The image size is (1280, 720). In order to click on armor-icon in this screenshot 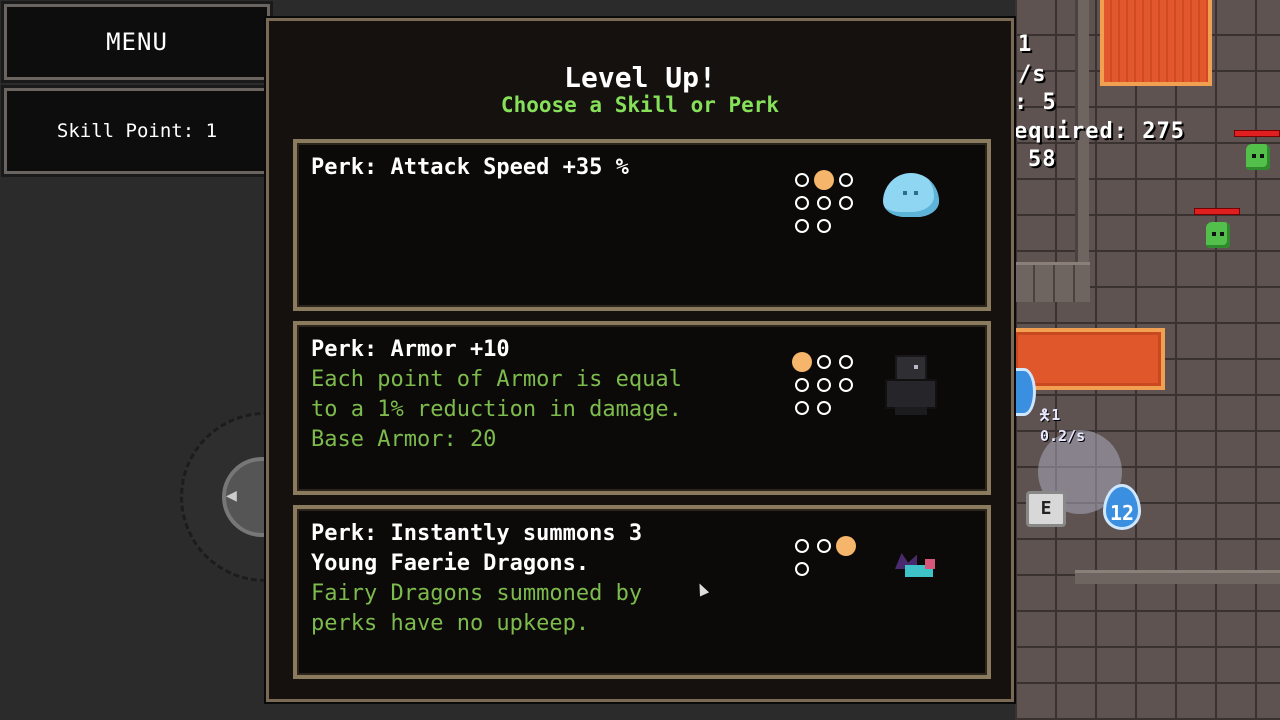, I will do `click(910, 385)`.